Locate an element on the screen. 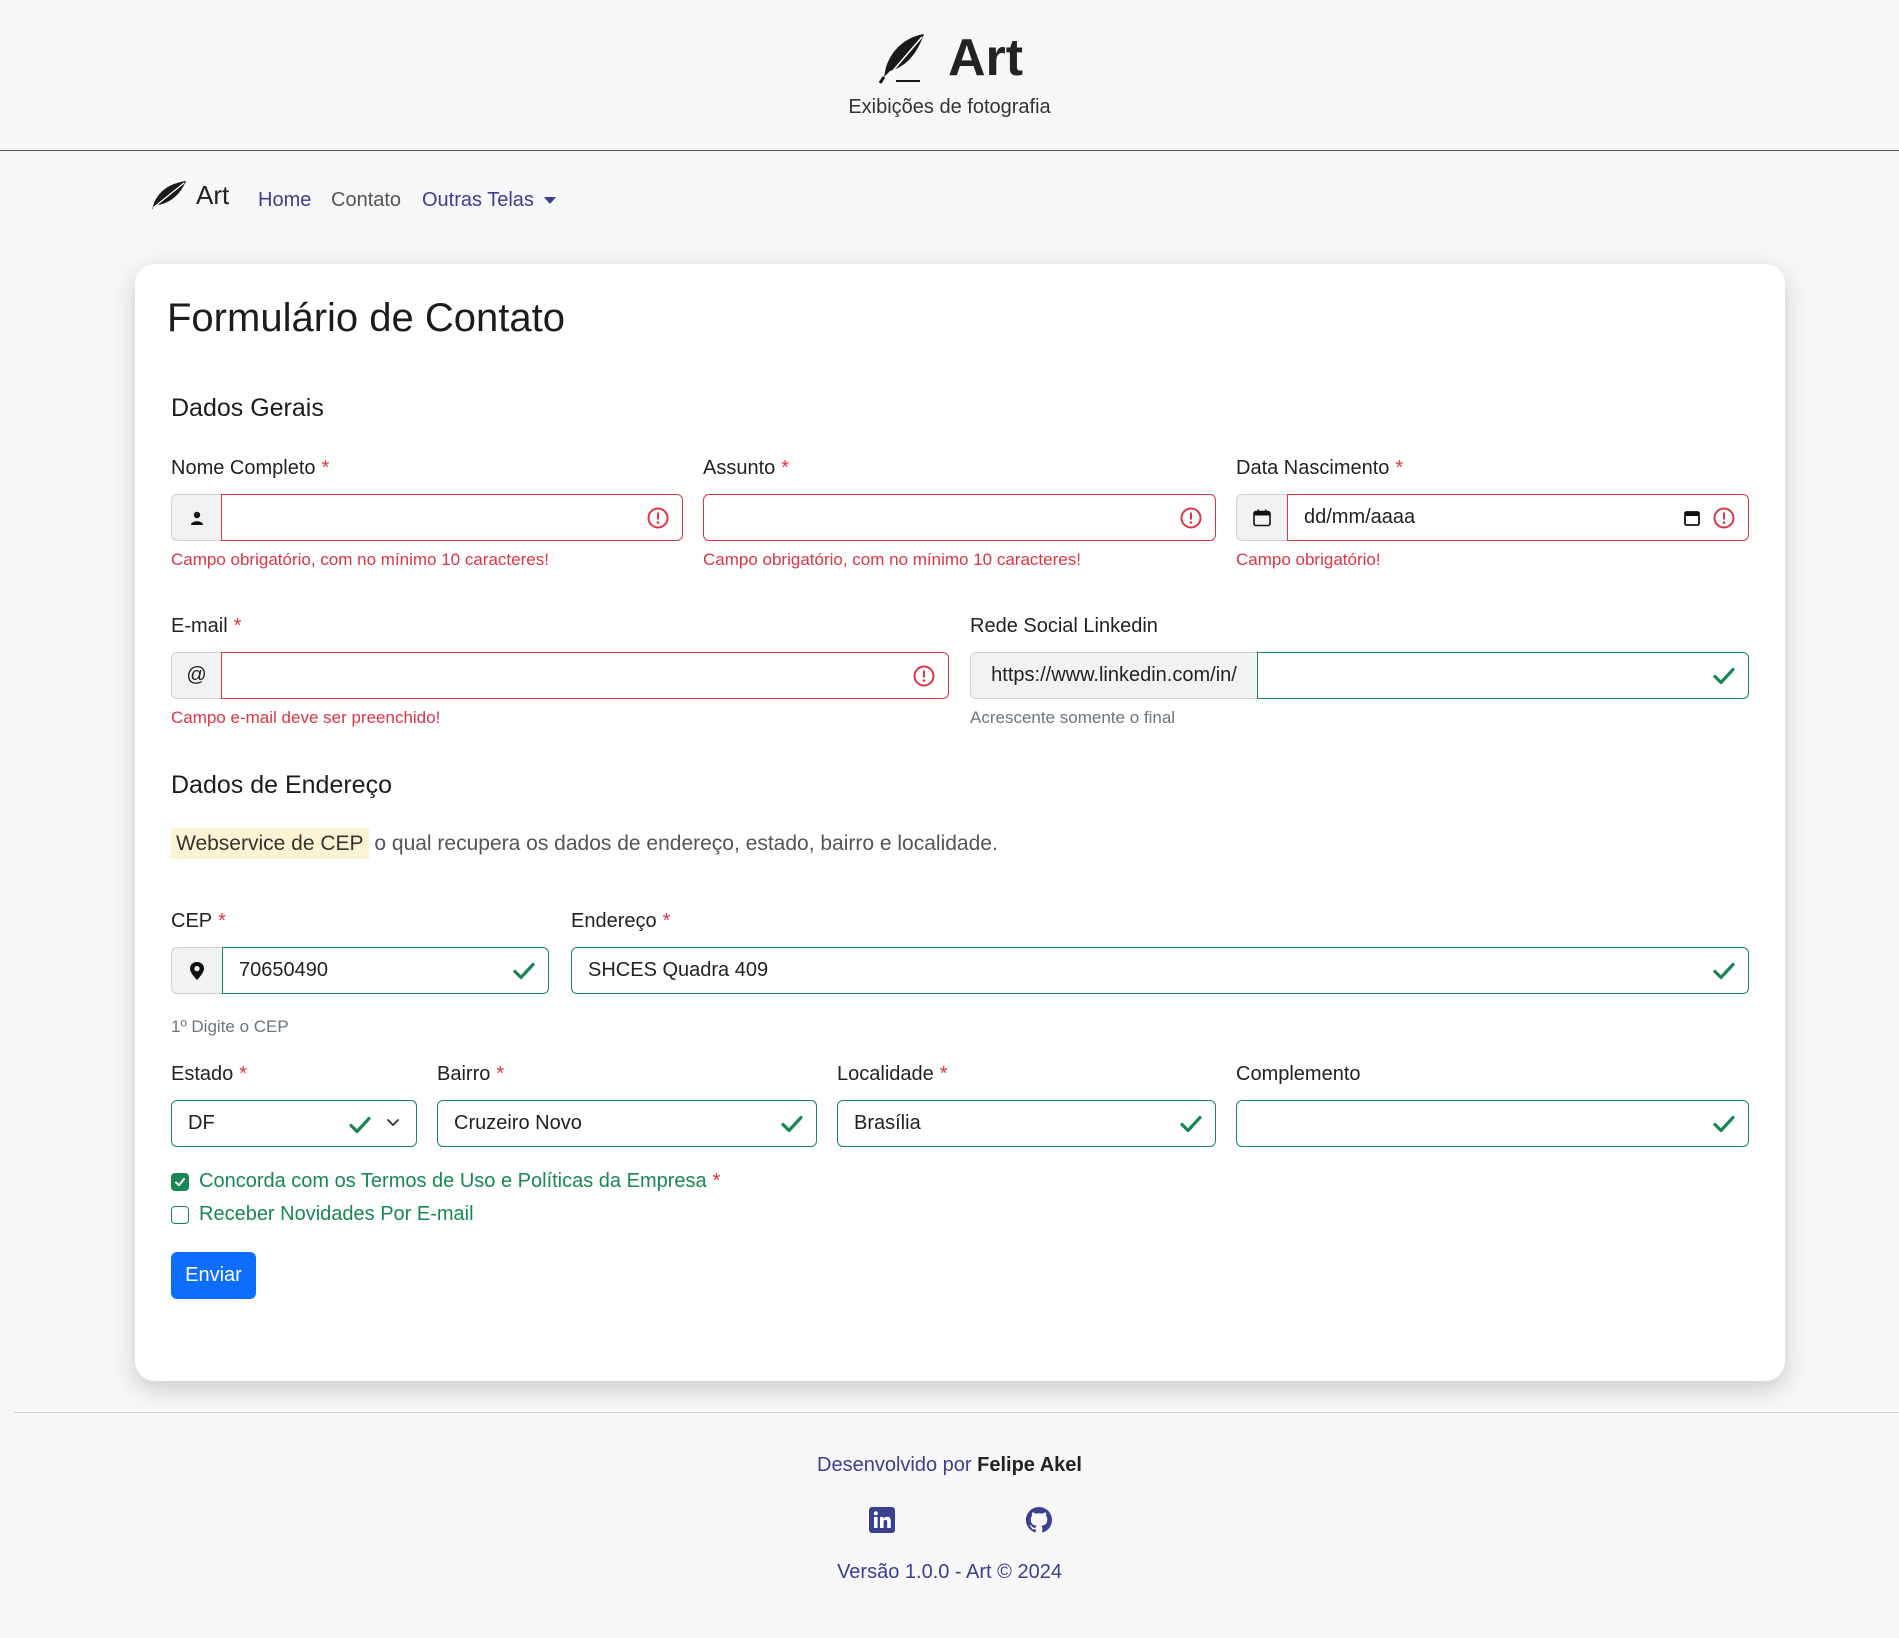 The image size is (1899, 1638). navbar-brand-label: Art is located at coordinates (213, 194).